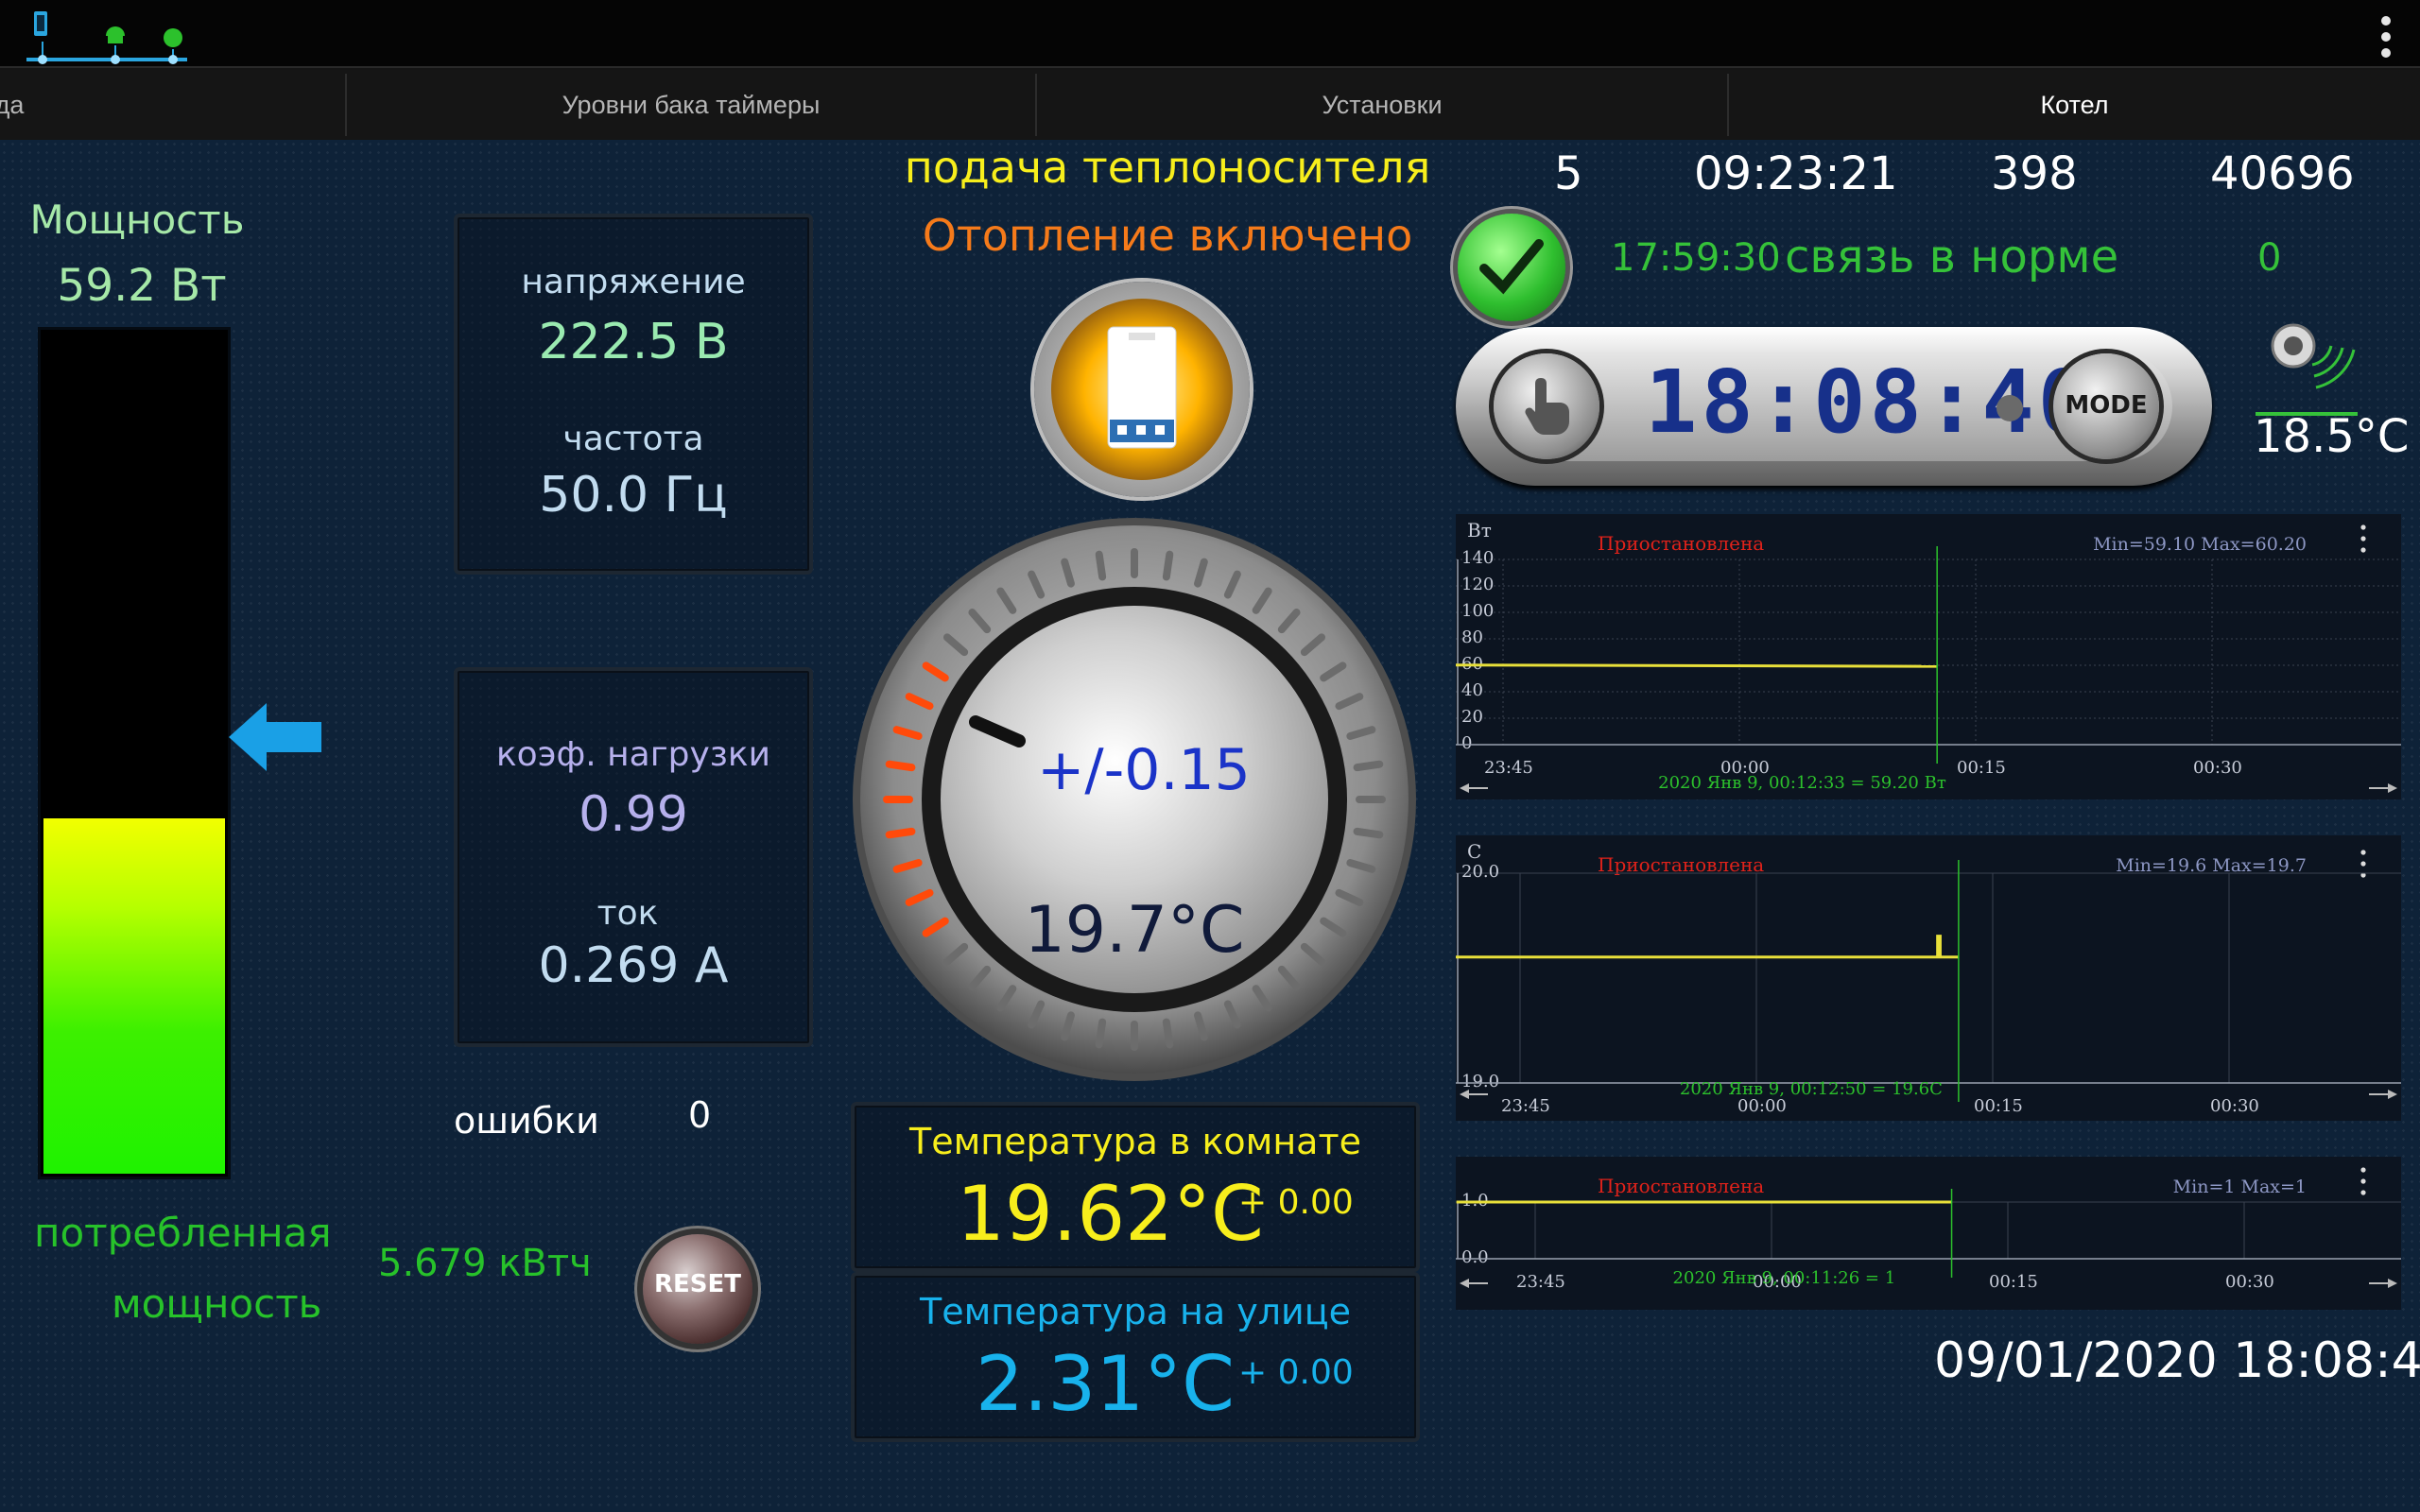  I want to click on current-datetime: 09/01/2020 18:08:40, so click(2177, 1360).